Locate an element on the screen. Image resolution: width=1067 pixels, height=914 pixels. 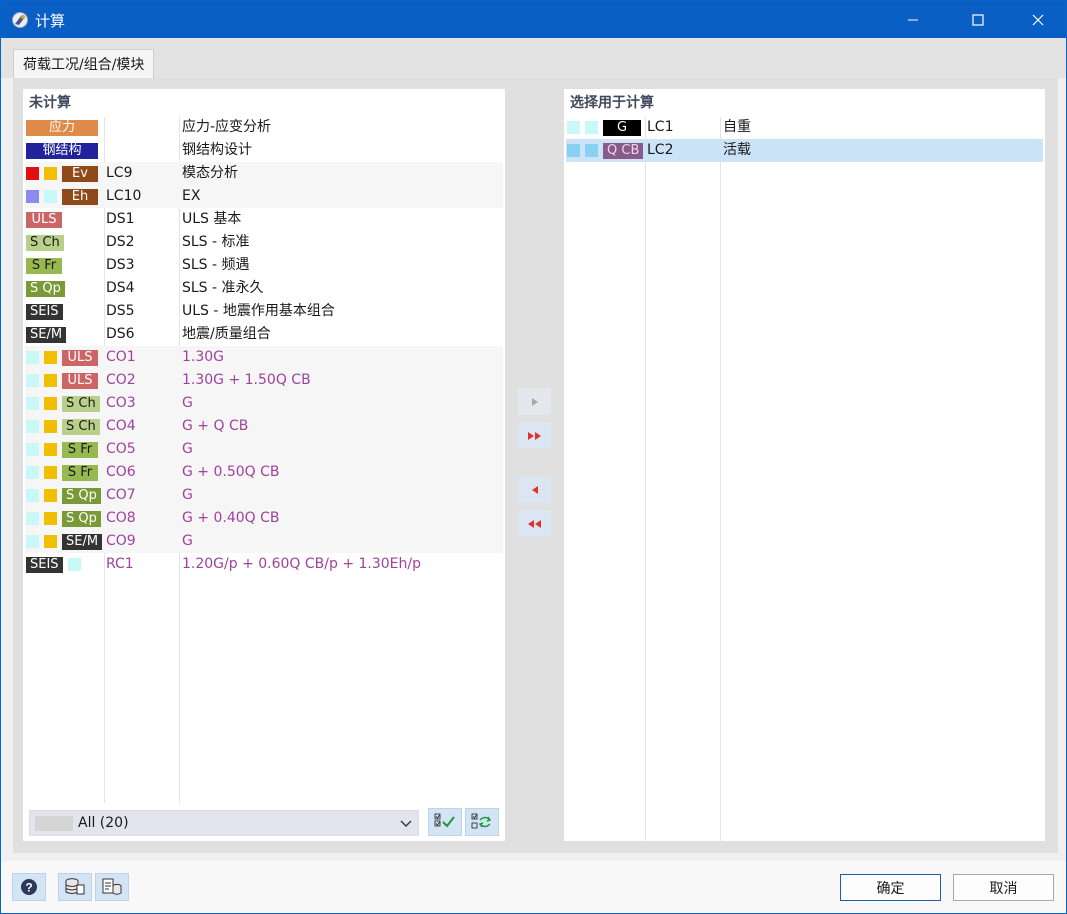
item-code: DS3 is located at coordinates (120, 265).